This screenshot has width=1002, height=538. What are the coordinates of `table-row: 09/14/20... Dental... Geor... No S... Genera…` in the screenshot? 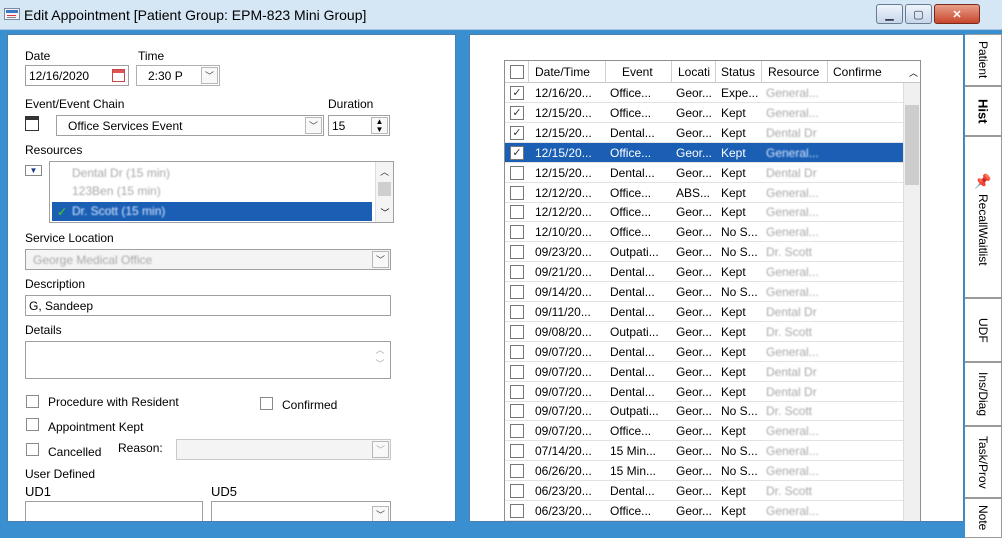 It's located at (712, 292).